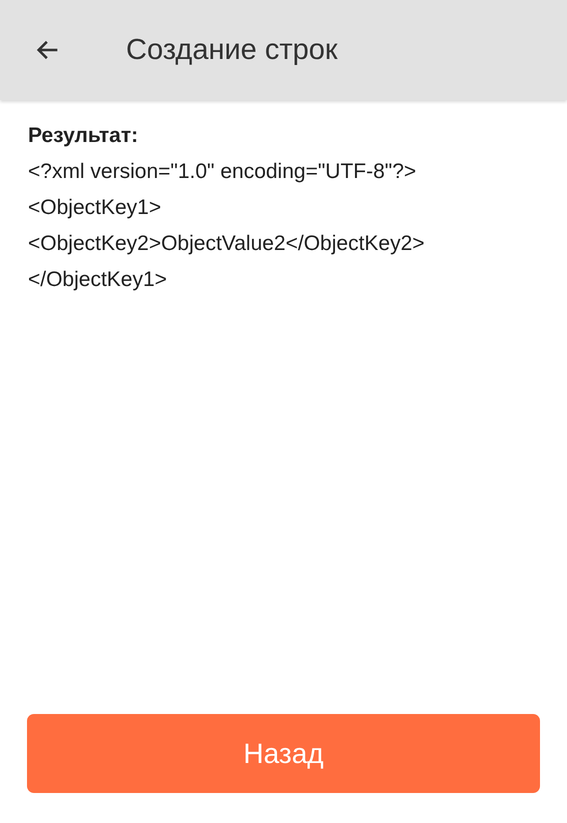 The width and height of the screenshot is (567, 823). Describe the element at coordinates (283, 753) in the screenshot. I see `back-button: Назад` at that location.